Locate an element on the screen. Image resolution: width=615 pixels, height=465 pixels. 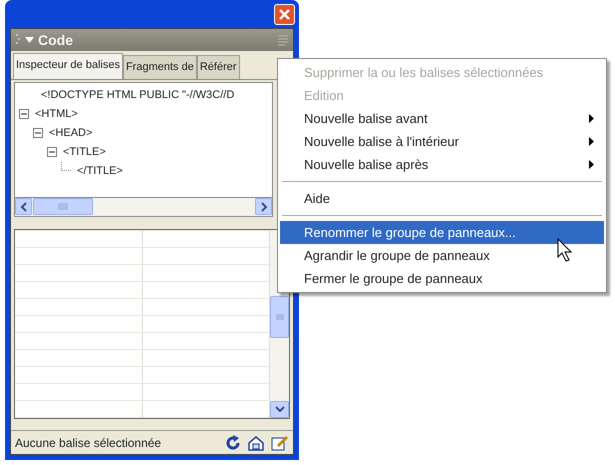
panel-title: Code is located at coordinates (55, 40).